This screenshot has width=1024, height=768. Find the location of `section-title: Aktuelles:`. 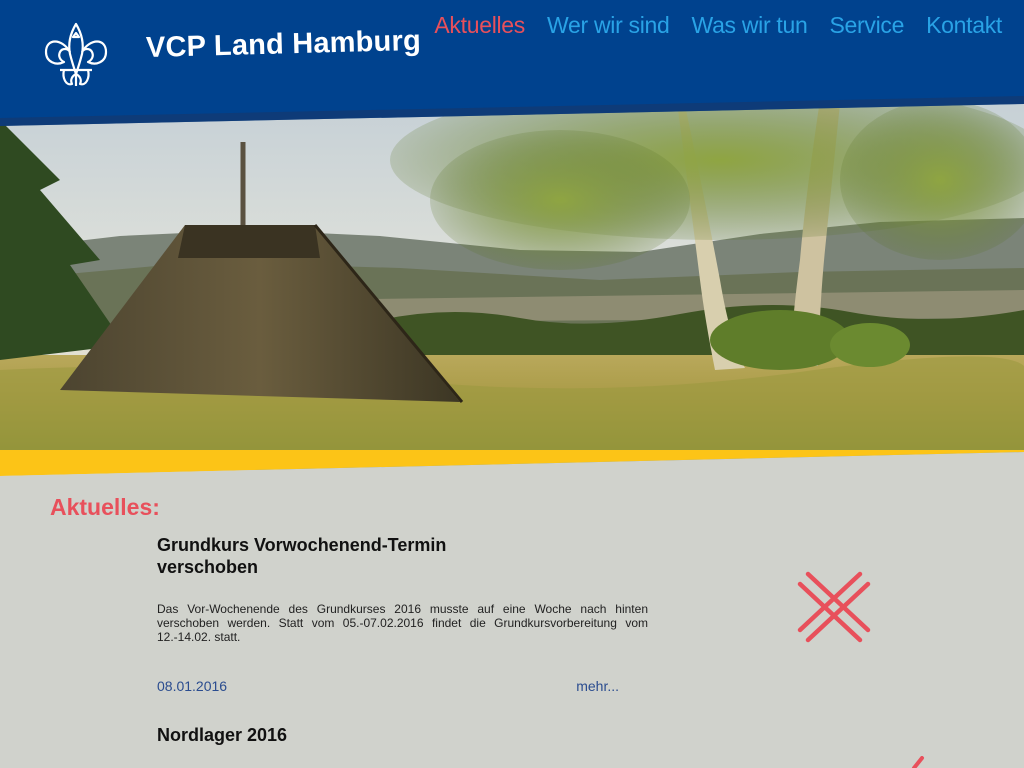

section-title: Aktuelles: is located at coordinates (105, 507).